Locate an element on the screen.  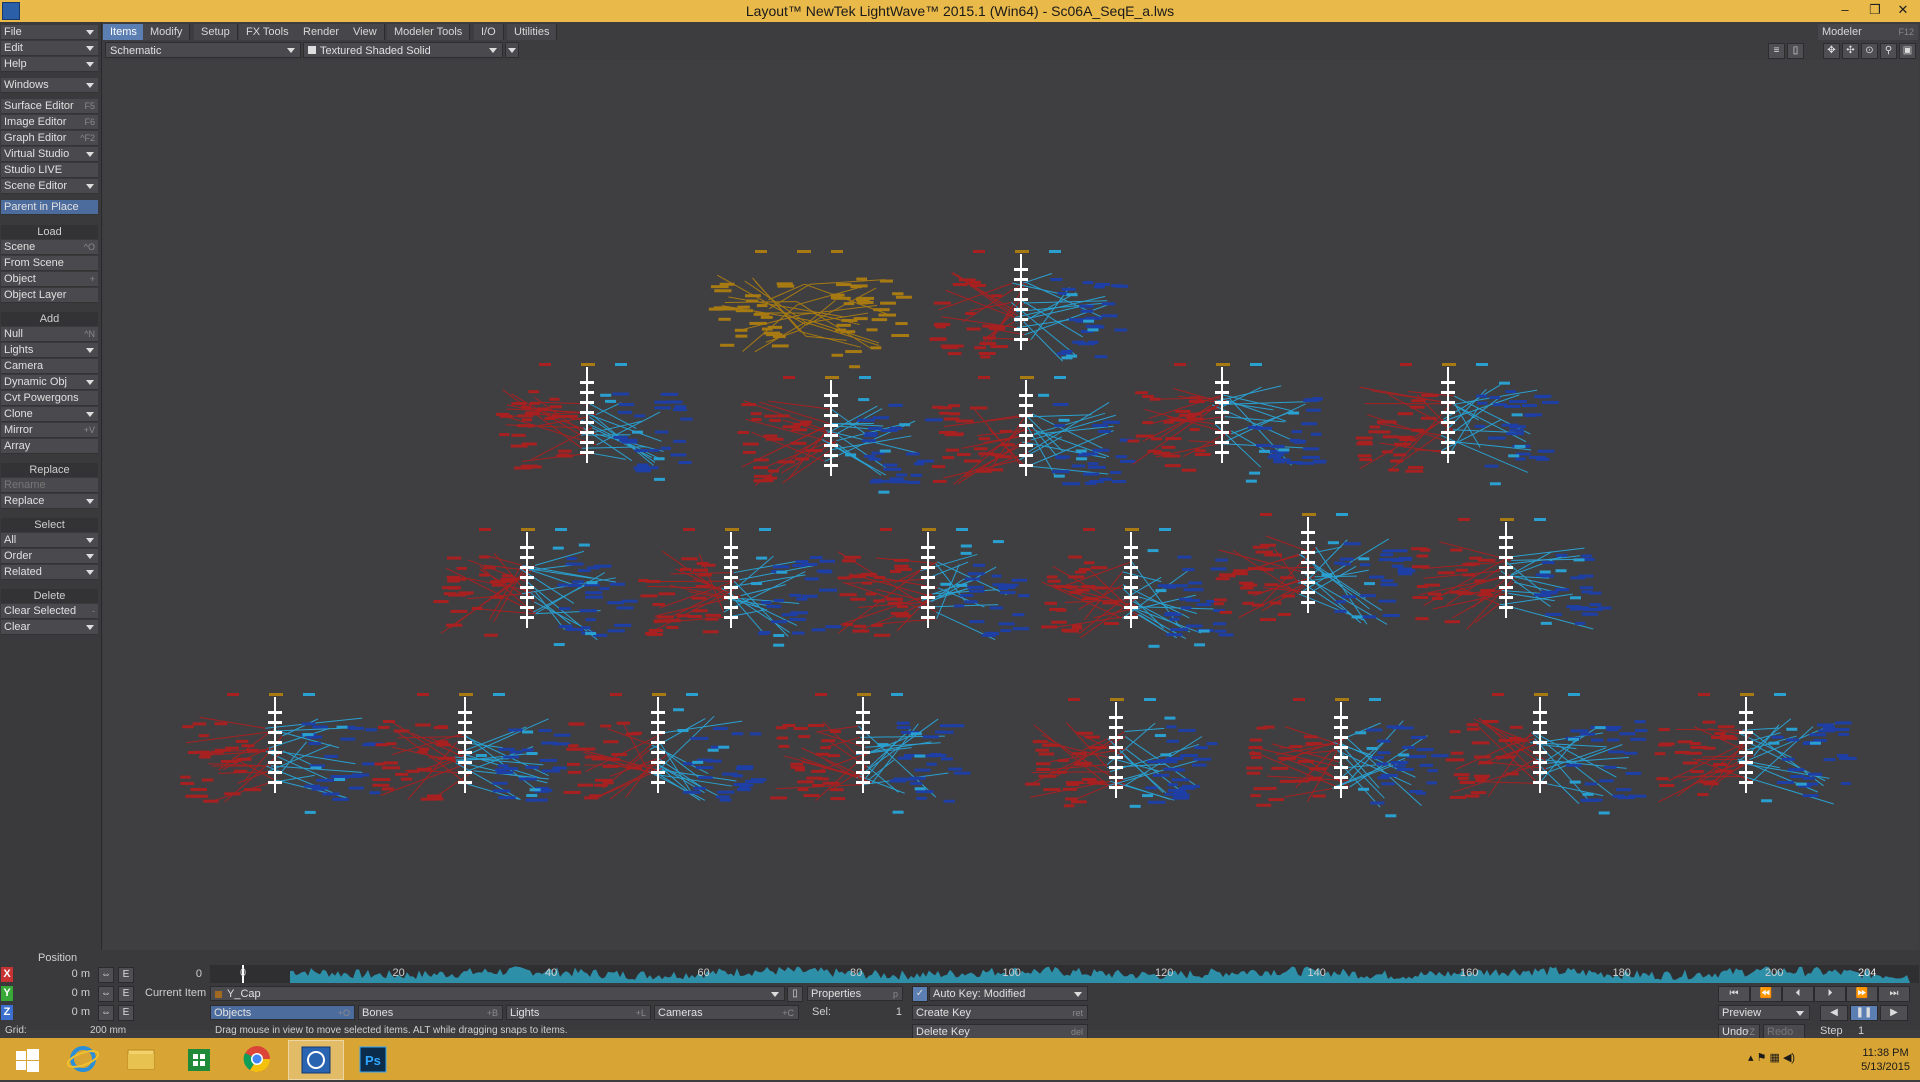
tab-utilities: Utilities is located at coordinates (532, 32).